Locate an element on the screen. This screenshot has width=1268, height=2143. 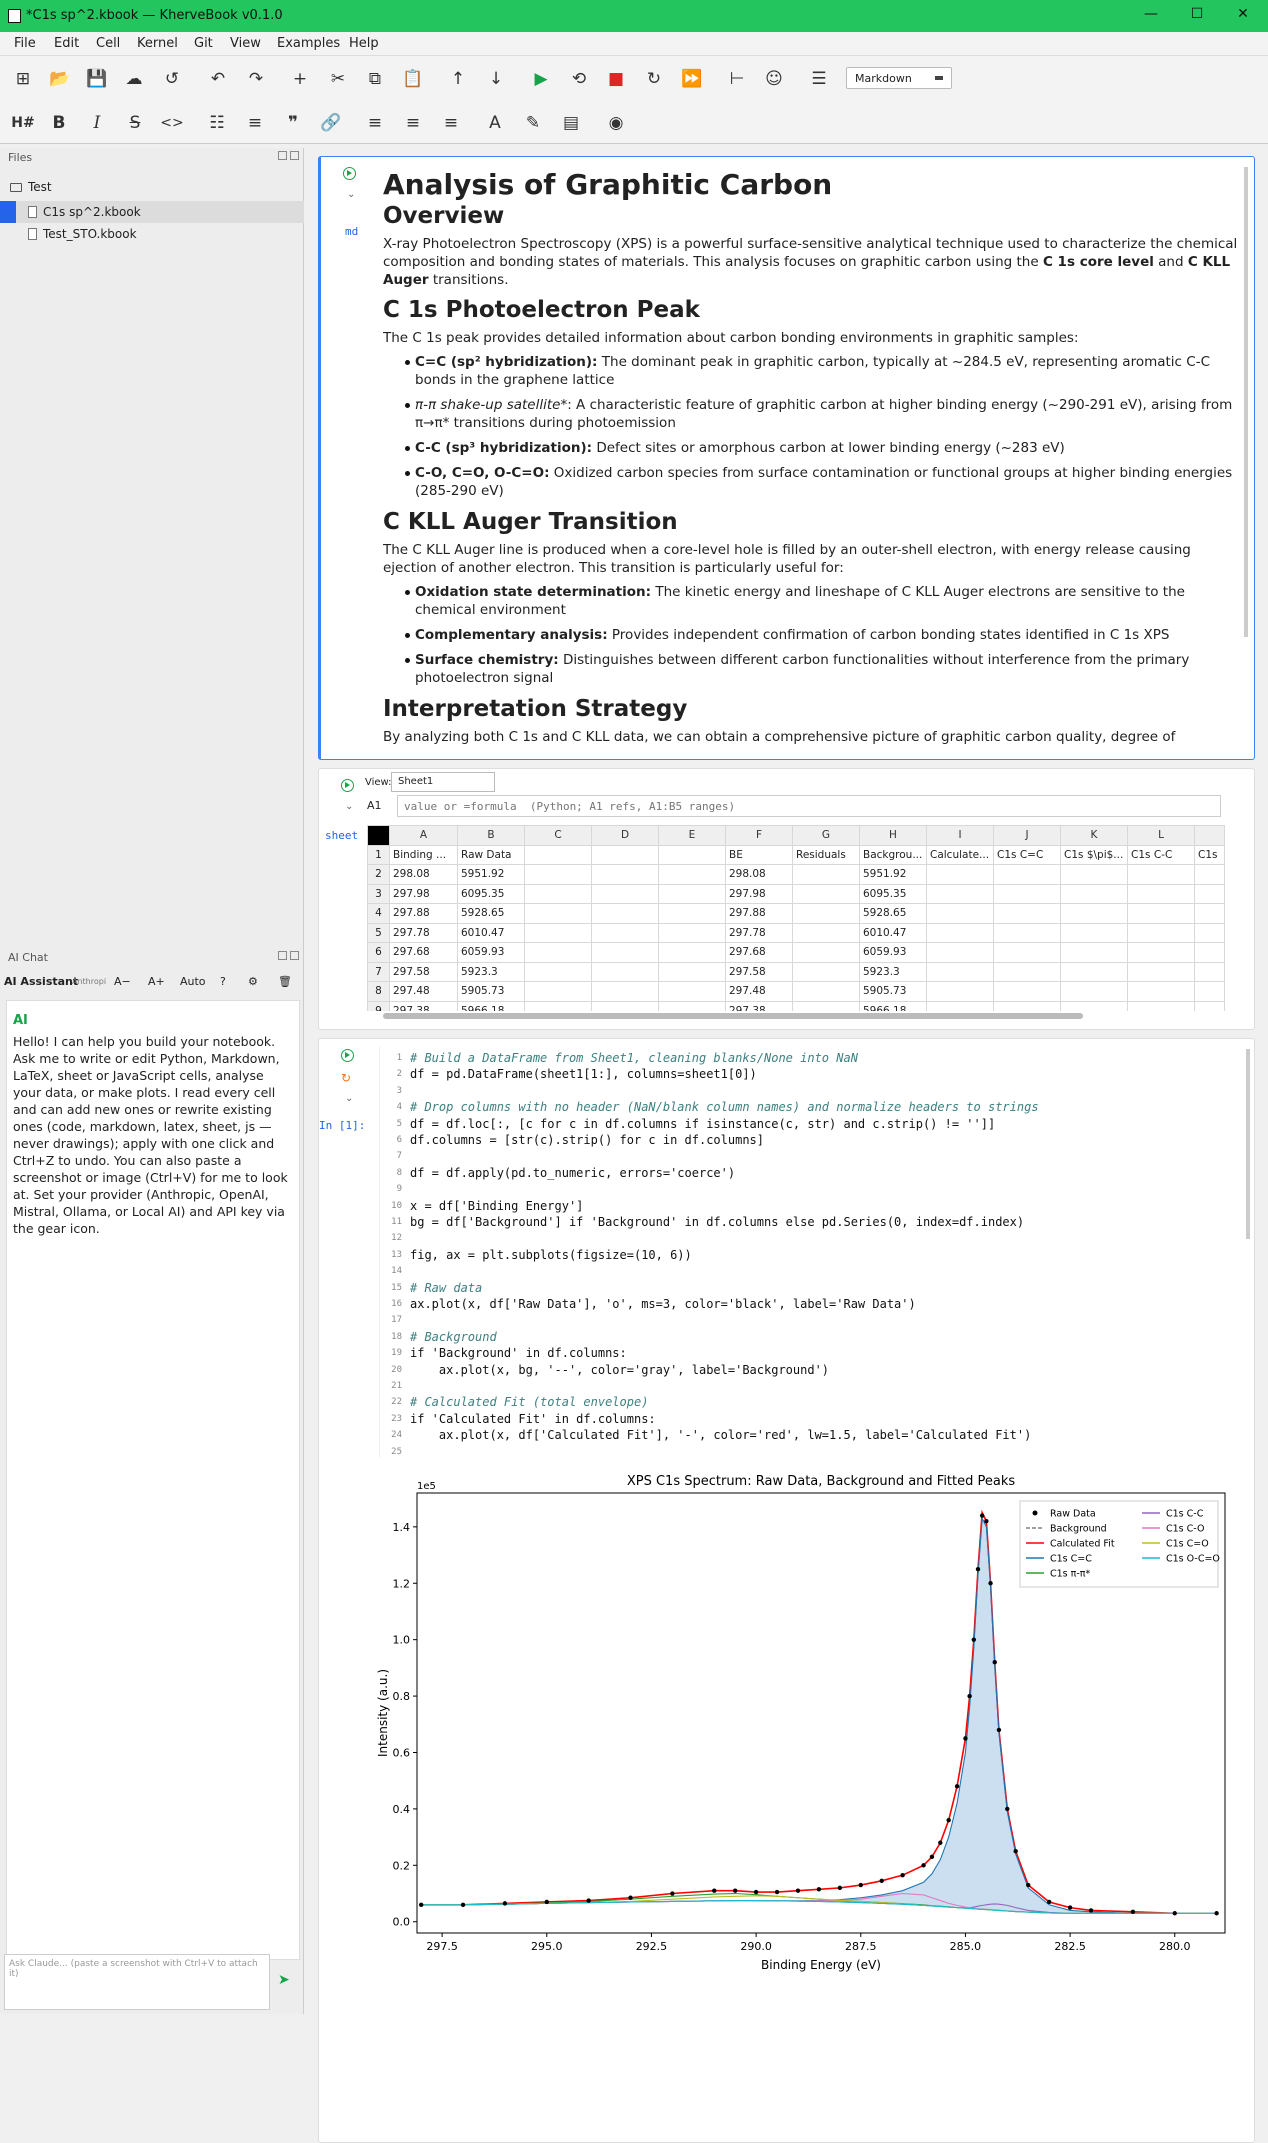
mode-select: Auto is located at coordinates (193, 981).